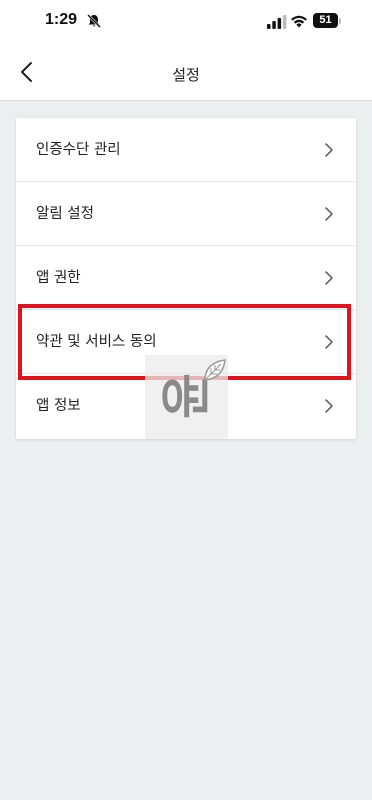 The width and height of the screenshot is (372, 800). What do you see at coordinates (299, 21) in the screenshot?
I see `wifi-icon` at bounding box center [299, 21].